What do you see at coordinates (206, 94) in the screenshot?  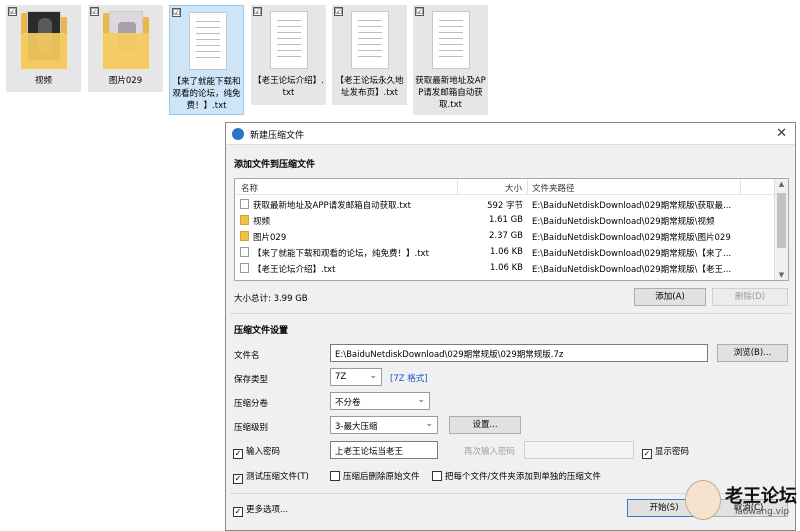 I see `file-name: 【来了就能下载和观看的论坛，纯免费！】.txt` at bounding box center [206, 94].